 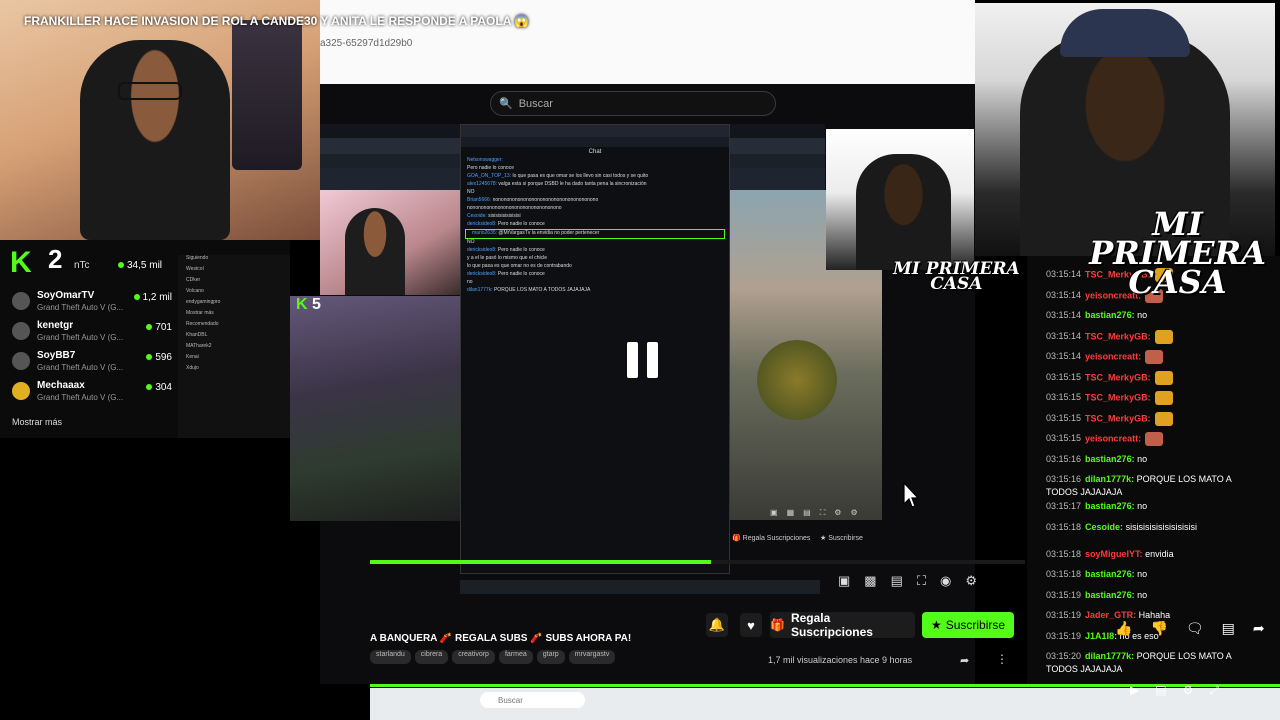 What do you see at coordinates (92, 334) in the screenshot?
I see `stream-item: kenetgr Grand Theft Auto V (G... 701` at bounding box center [92, 334].